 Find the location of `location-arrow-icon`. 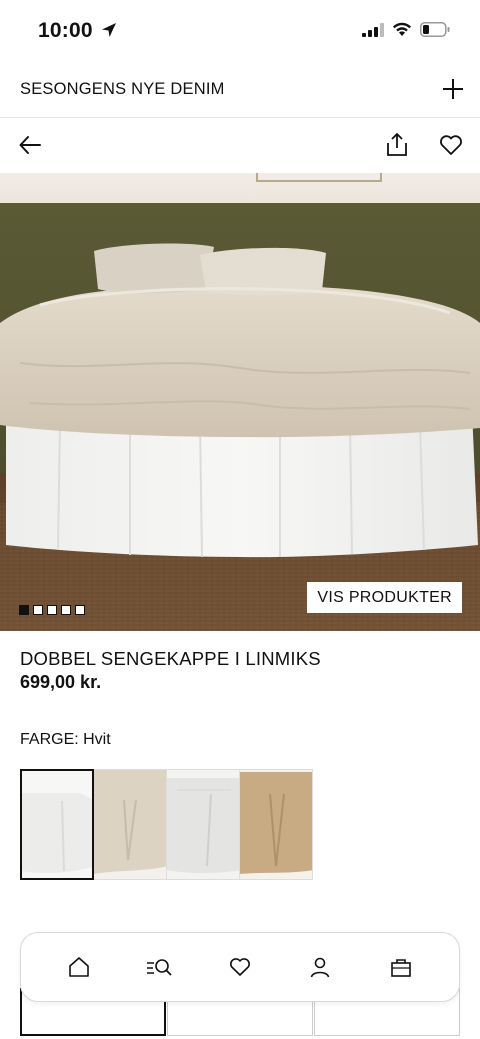

location-arrow-icon is located at coordinates (109, 30).